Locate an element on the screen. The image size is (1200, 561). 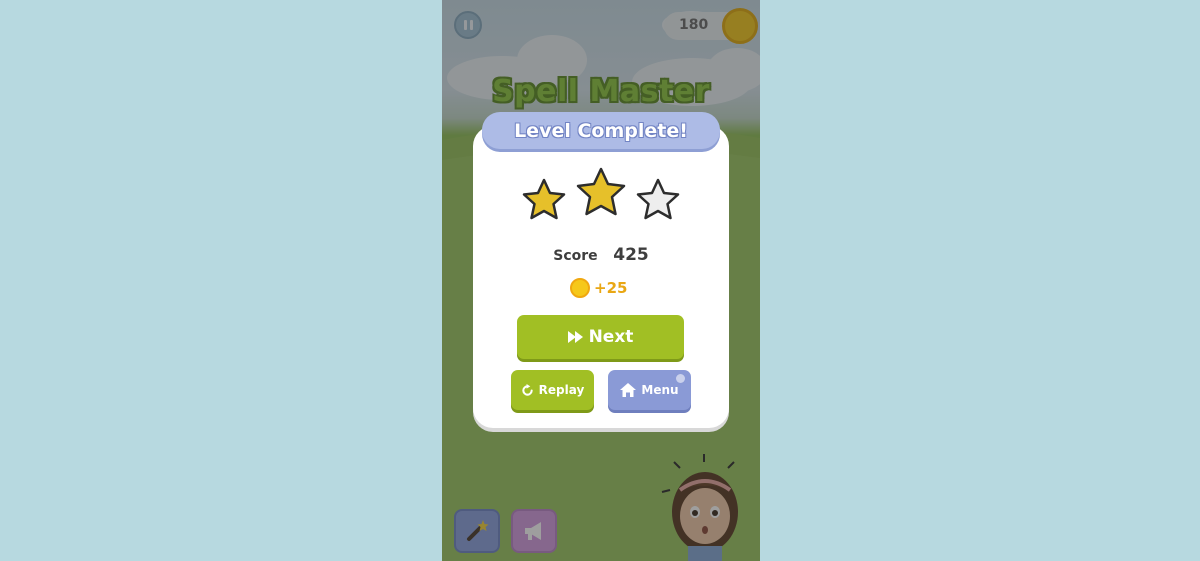
replay-icon is located at coordinates (527, 390).